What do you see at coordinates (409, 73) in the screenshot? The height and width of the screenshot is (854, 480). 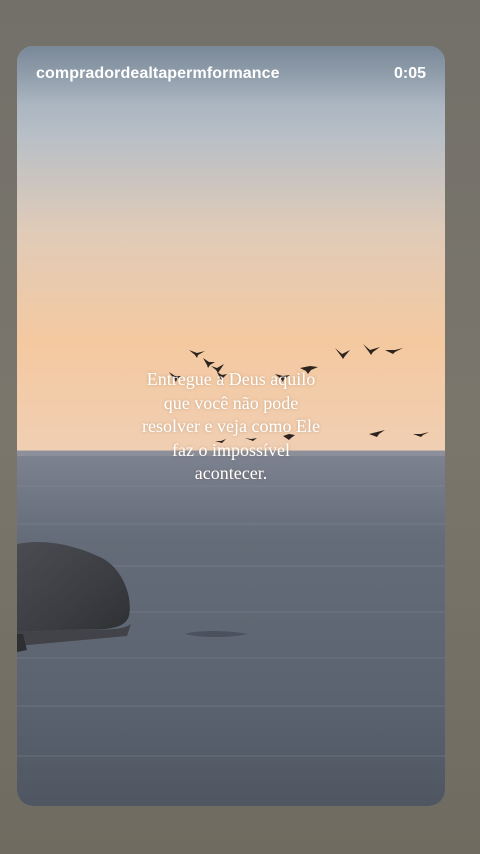 I see `story-timer: 0:05` at bounding box center [409, 73].